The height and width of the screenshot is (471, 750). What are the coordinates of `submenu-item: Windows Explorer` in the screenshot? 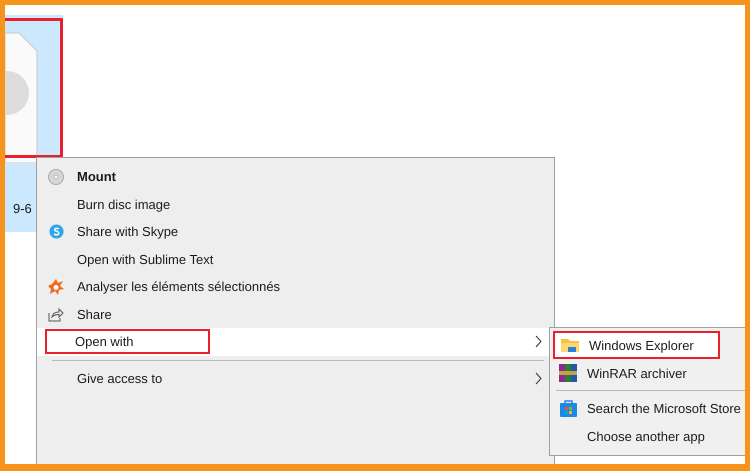 It's located at (636, 345).